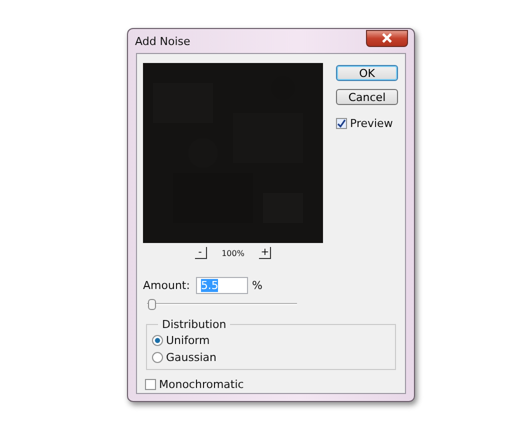 The height and width of the screenshot is (430, 520). Describe the element at coordinates (150, 384) in the screenshot. I see `monochromatic-checkbox` at that location.